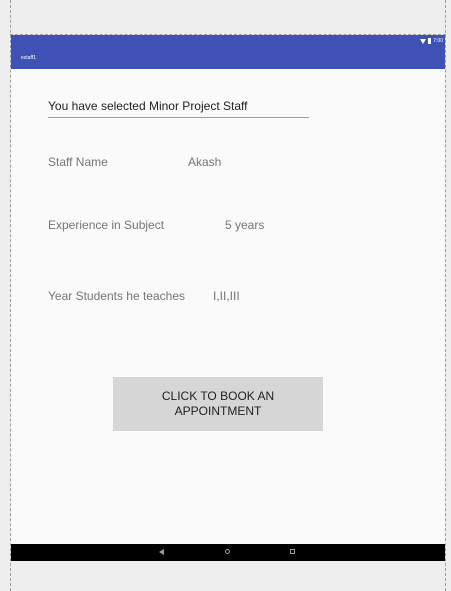  Describe the element at coordinates (423, 41) in the screenshot. I see `wifi-icon` at that location.